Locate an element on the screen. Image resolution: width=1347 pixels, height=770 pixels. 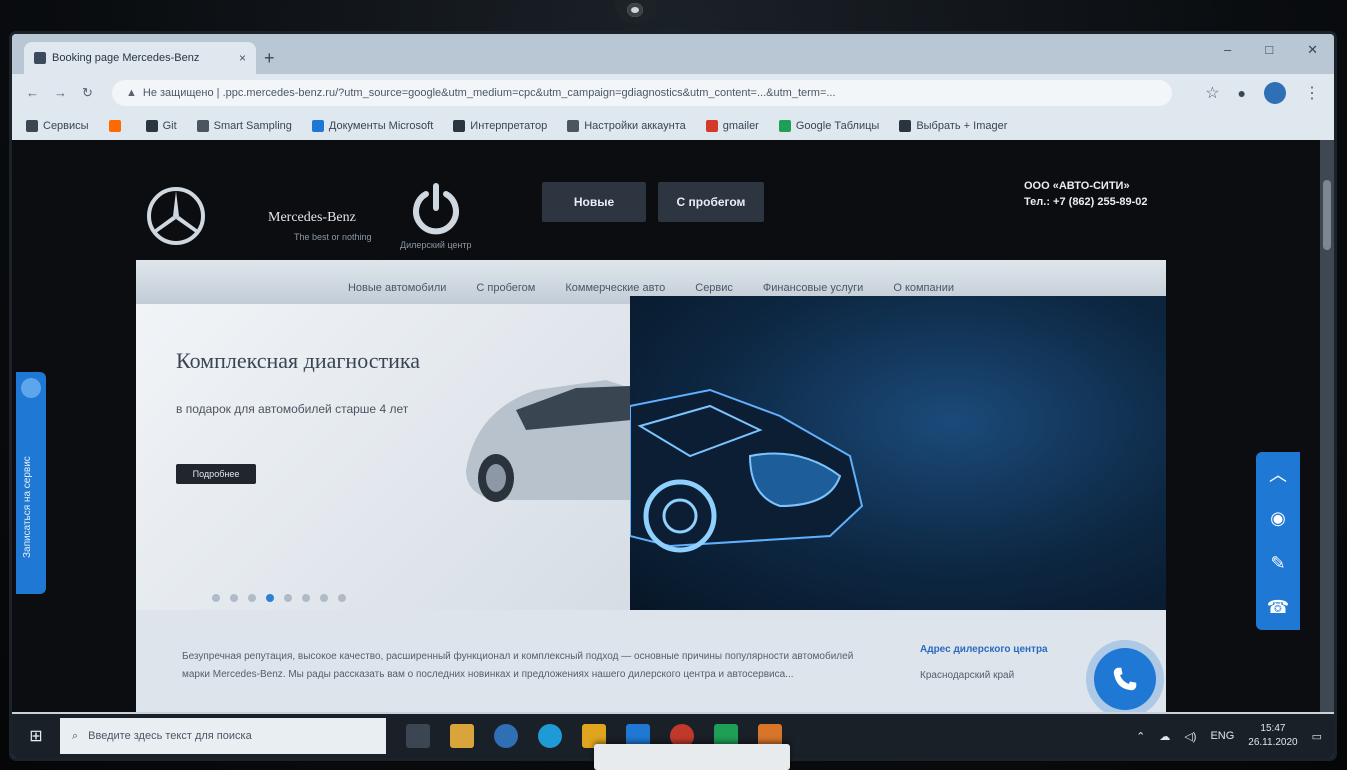
volume-icon: ◁) is located at coordinates (1190, 736).